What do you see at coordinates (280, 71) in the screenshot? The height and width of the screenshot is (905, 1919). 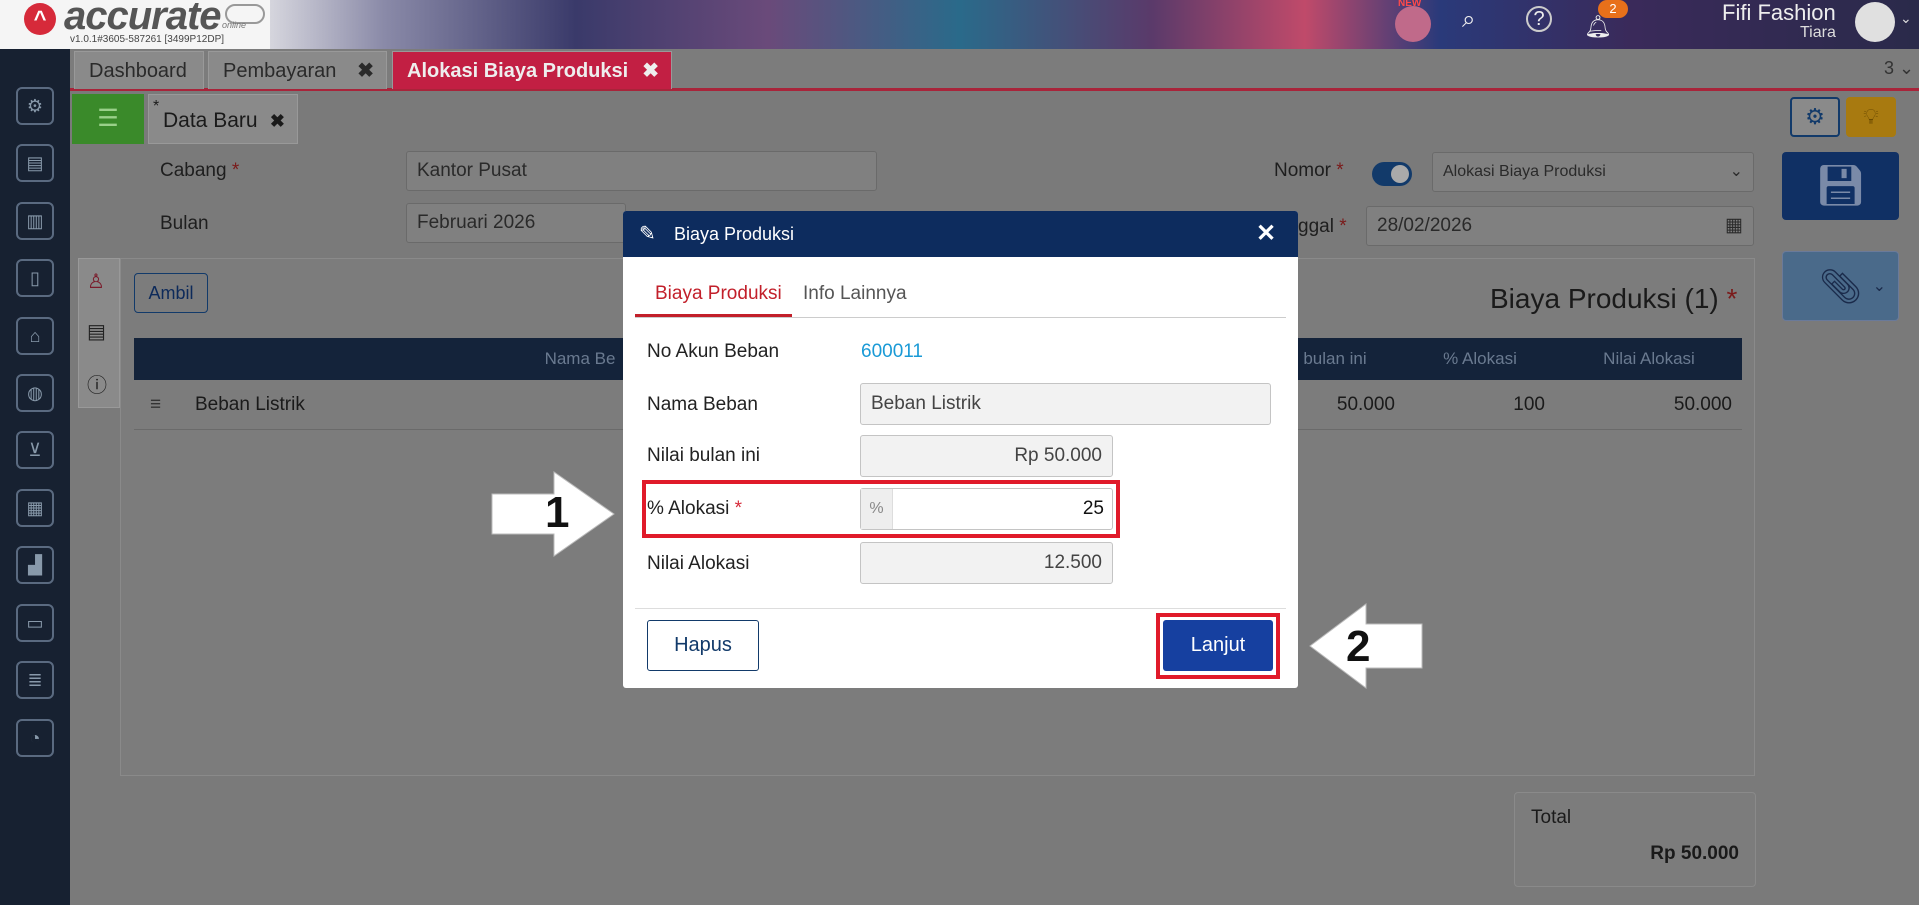 I see `tab-label: Pembayaran` at bounding box center [280, 71].